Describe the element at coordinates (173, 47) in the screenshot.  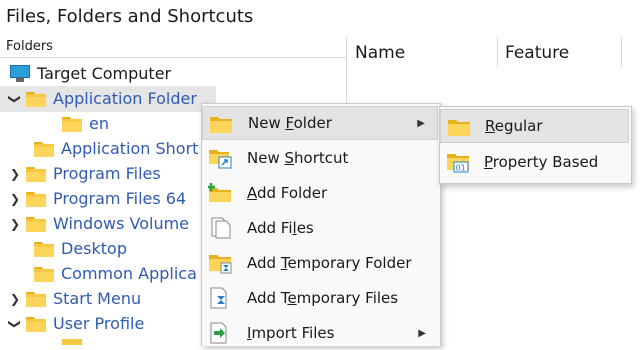
I see `tree-header: Folders` at that location.